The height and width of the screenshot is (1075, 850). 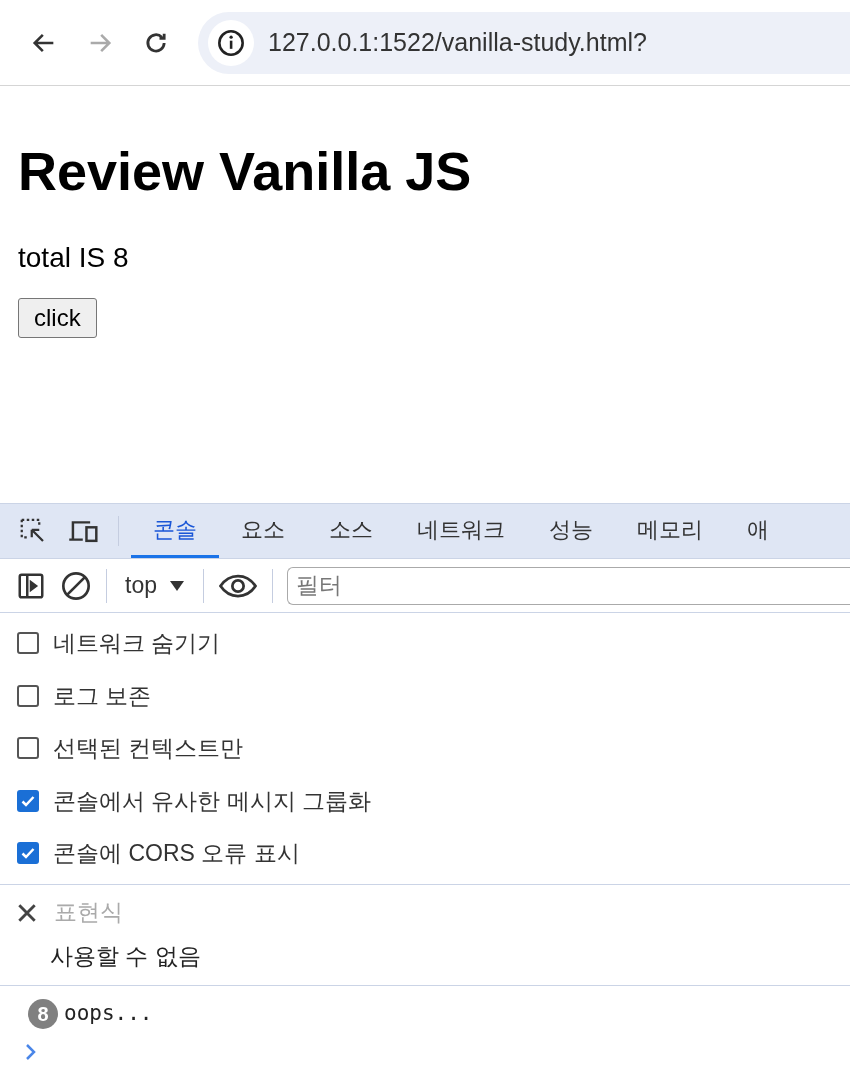 I want to click on page-heading: Review Vanilla JS, so click(x=245, y=171).